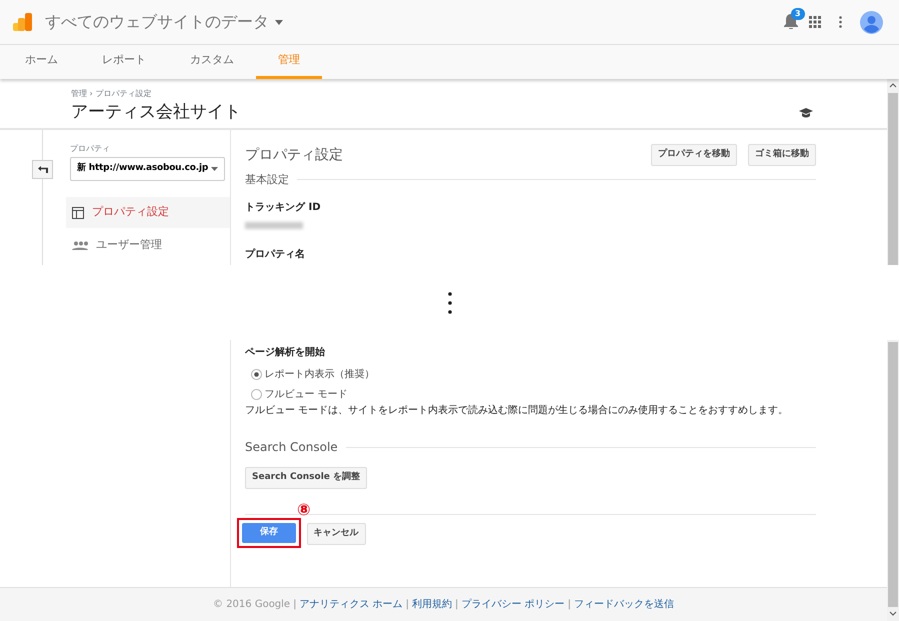 The width and height of the screenshot is (899, 621). What do you see at coordinates (336, 534) in the screenshot?
I see `cancel-button: キャンセル` at bounding box center [336, 534].